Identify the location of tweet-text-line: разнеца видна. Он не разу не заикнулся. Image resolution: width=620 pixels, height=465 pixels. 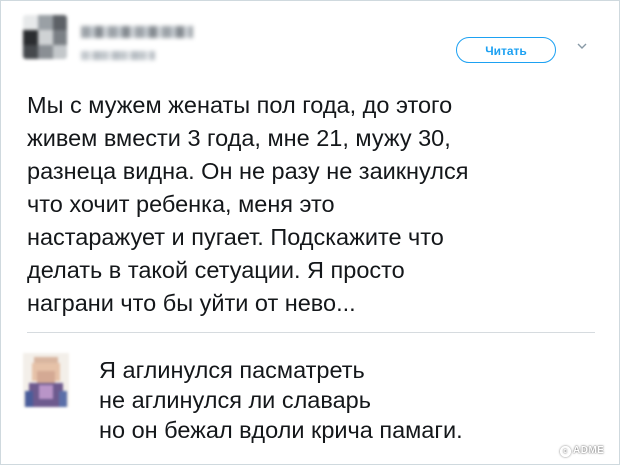
(248, 171).